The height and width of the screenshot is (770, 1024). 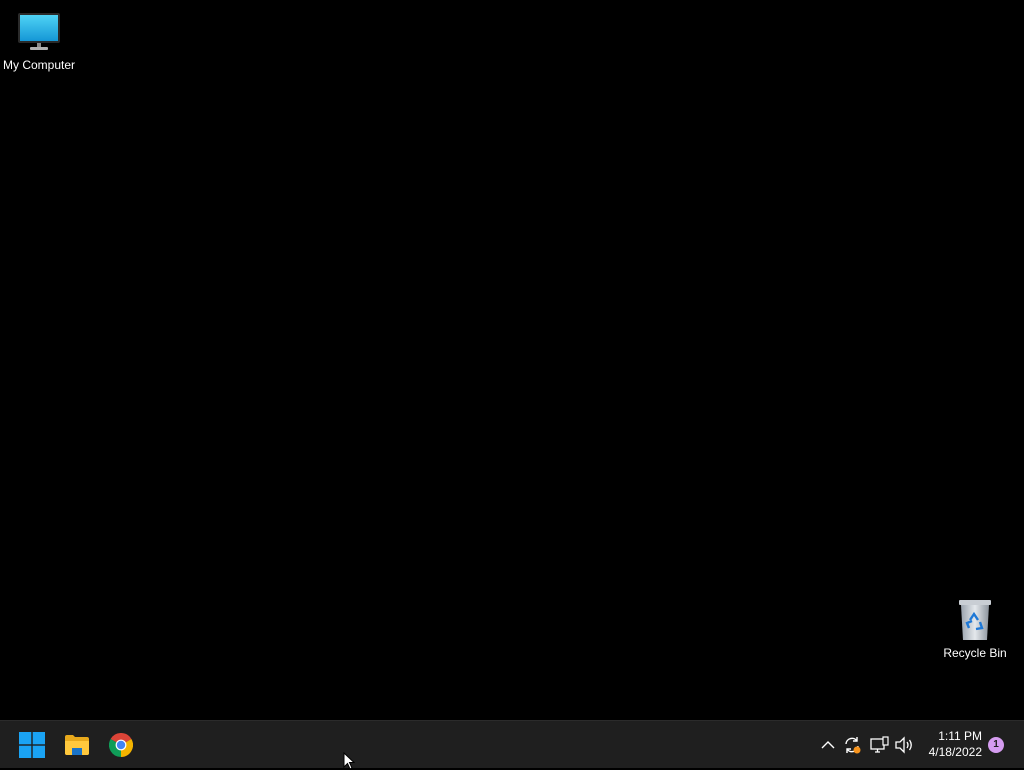 What do you see at coordinates (950, 744) in the screenshot?
I see `clock: 1:11 PM 4/18/2022` at bounding box center [950, 744].